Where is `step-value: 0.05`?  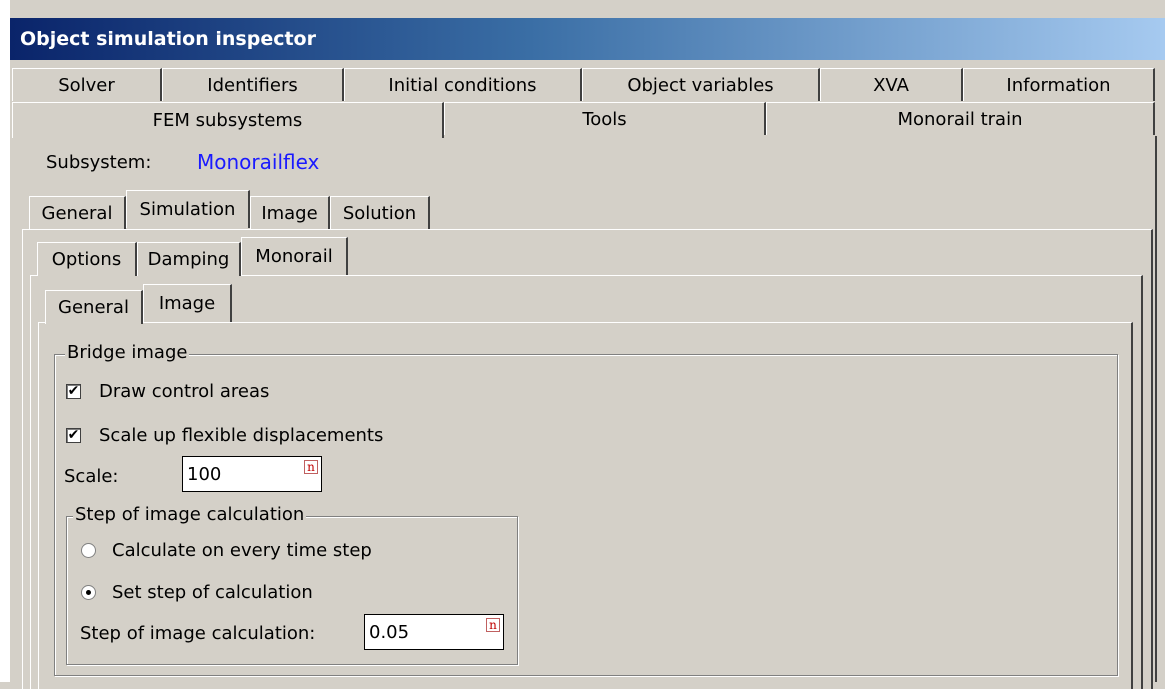
step-value: 0.05 is located at coordinates (389, 632).